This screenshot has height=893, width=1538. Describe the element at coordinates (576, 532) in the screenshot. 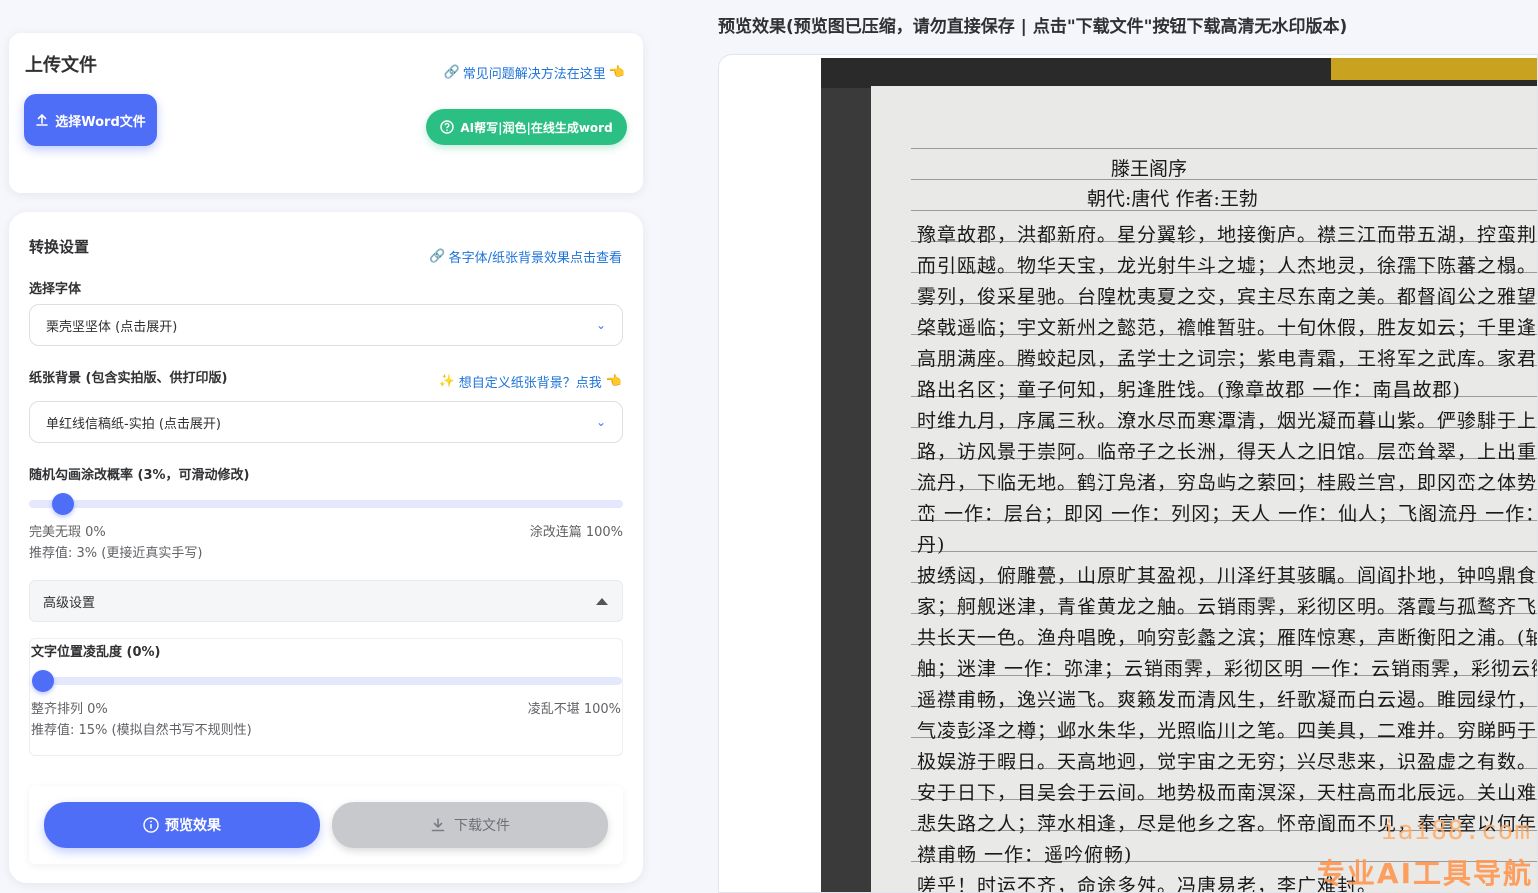

I see `scribble-max-label: 涂改连篇 100%` at that location.